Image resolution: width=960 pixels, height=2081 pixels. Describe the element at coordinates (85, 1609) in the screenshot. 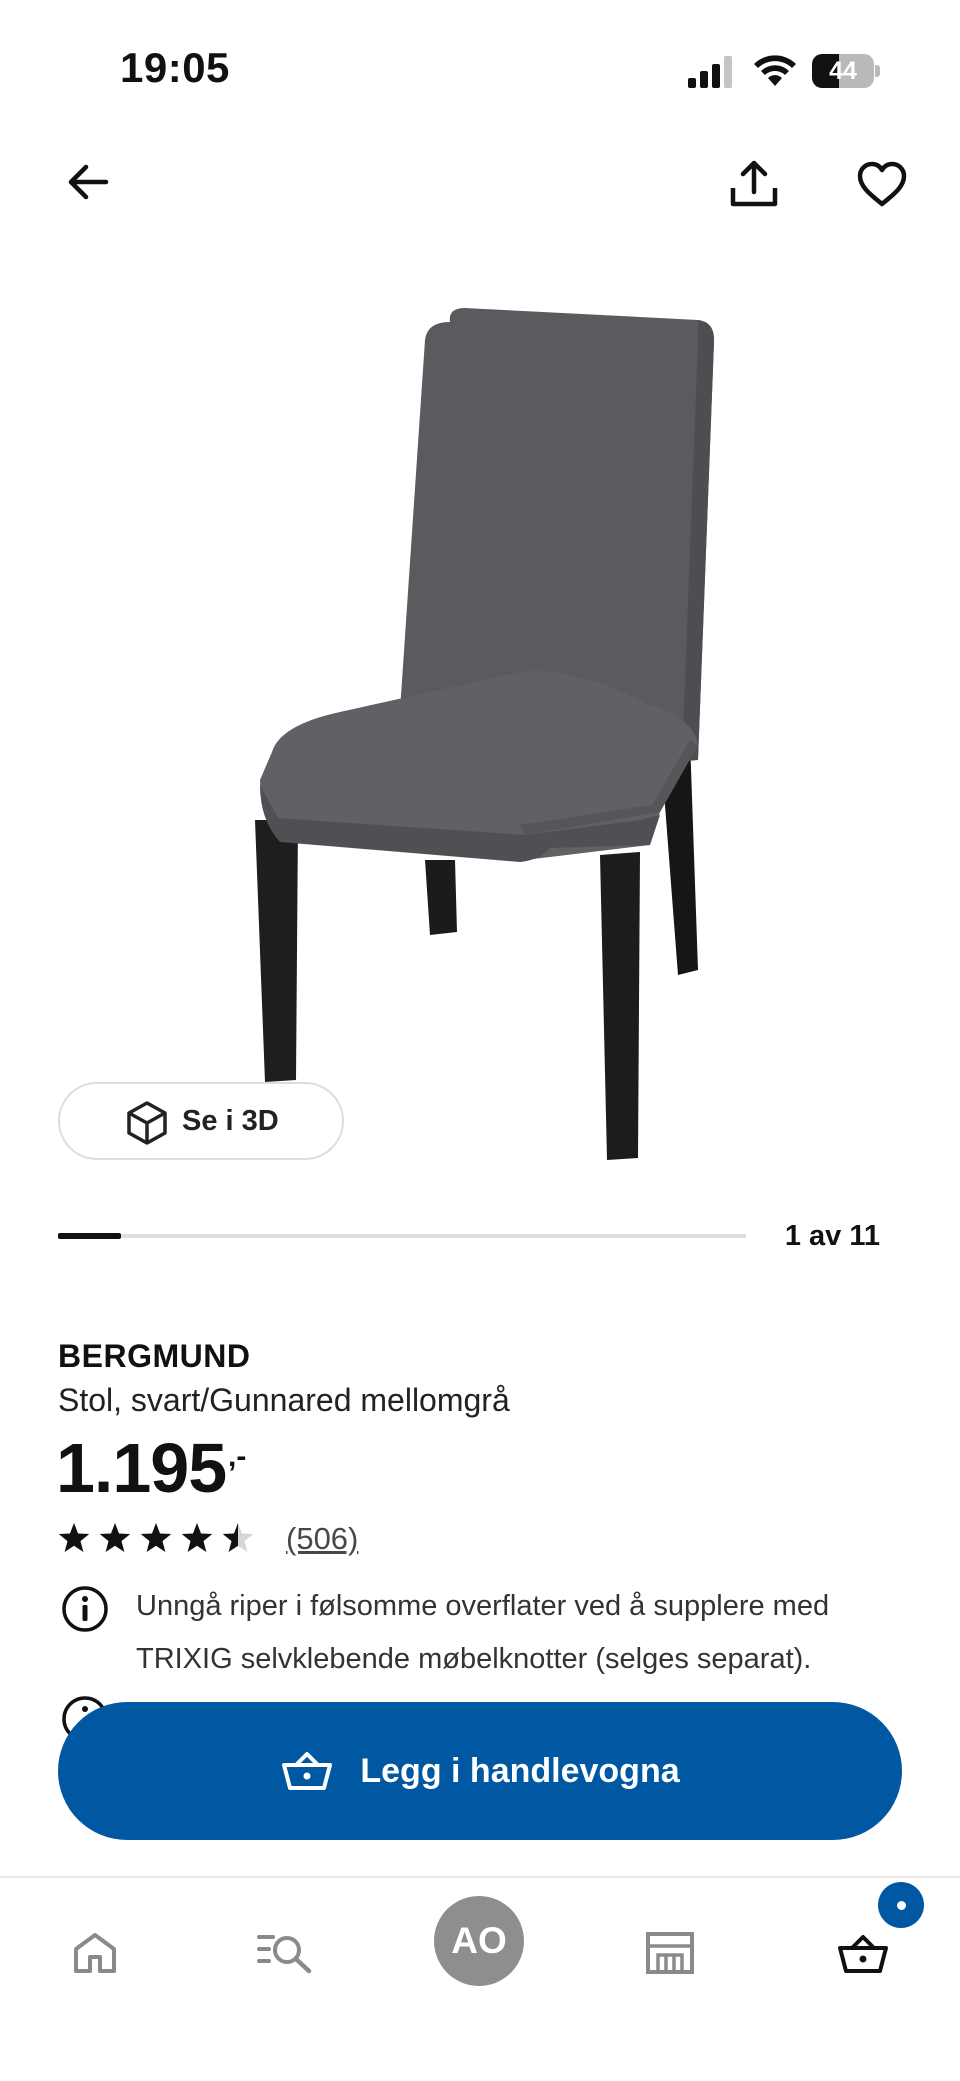

I see `info-icon` at that location.